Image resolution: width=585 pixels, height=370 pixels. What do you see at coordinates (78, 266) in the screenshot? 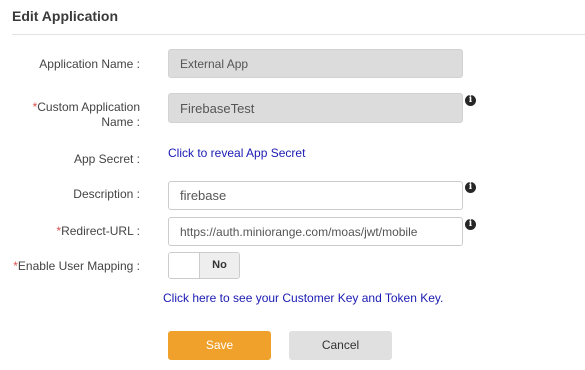
I see `enable-user-mapping-label-text: Enable User Mapping :` at bounding box center [78, 266].